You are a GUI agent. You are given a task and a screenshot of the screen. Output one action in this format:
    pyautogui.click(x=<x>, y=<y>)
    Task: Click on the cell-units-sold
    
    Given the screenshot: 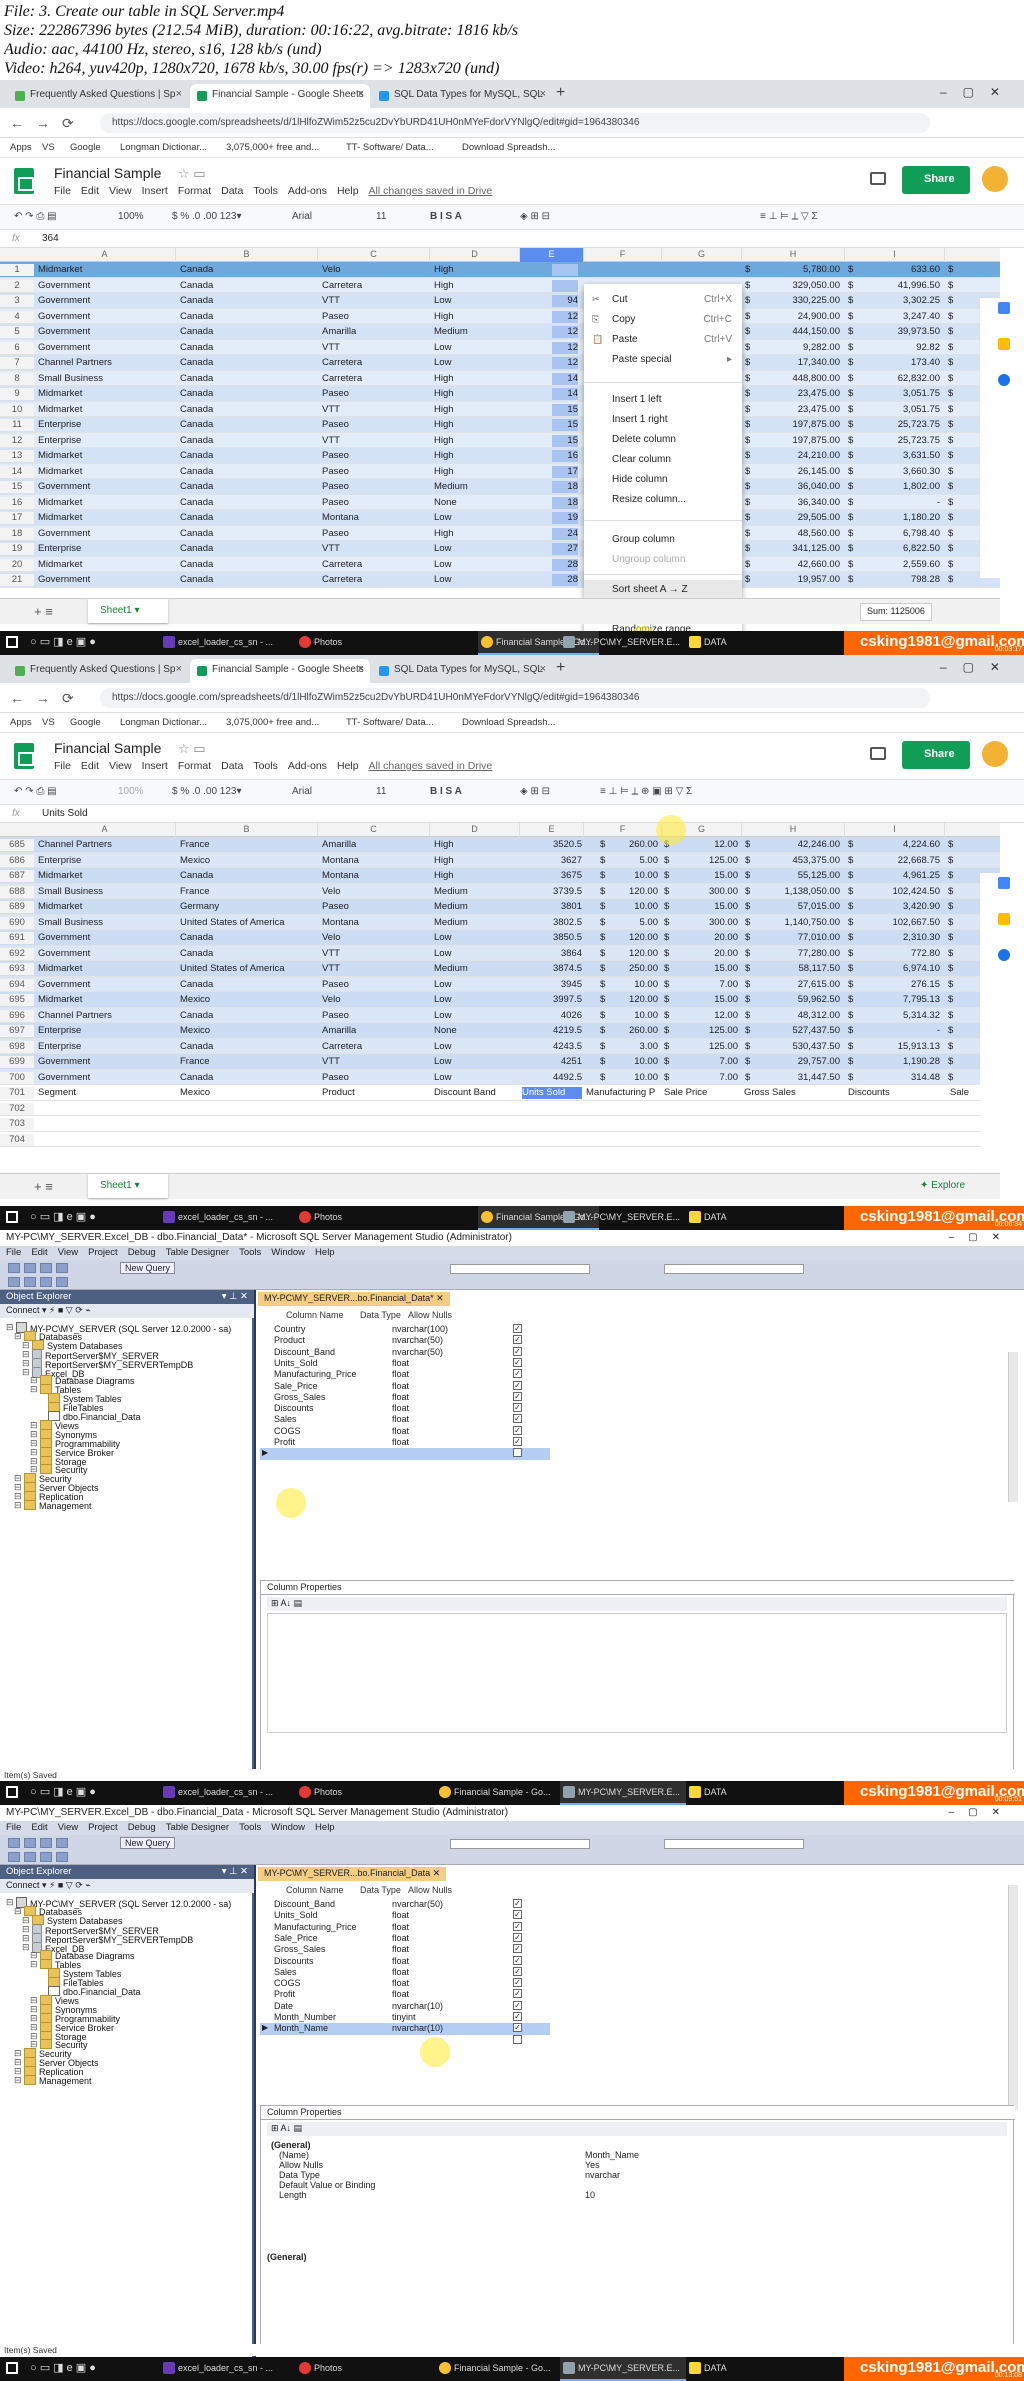 What is the action you would take?
    pyautogui.click(x=552, y=1124)
    